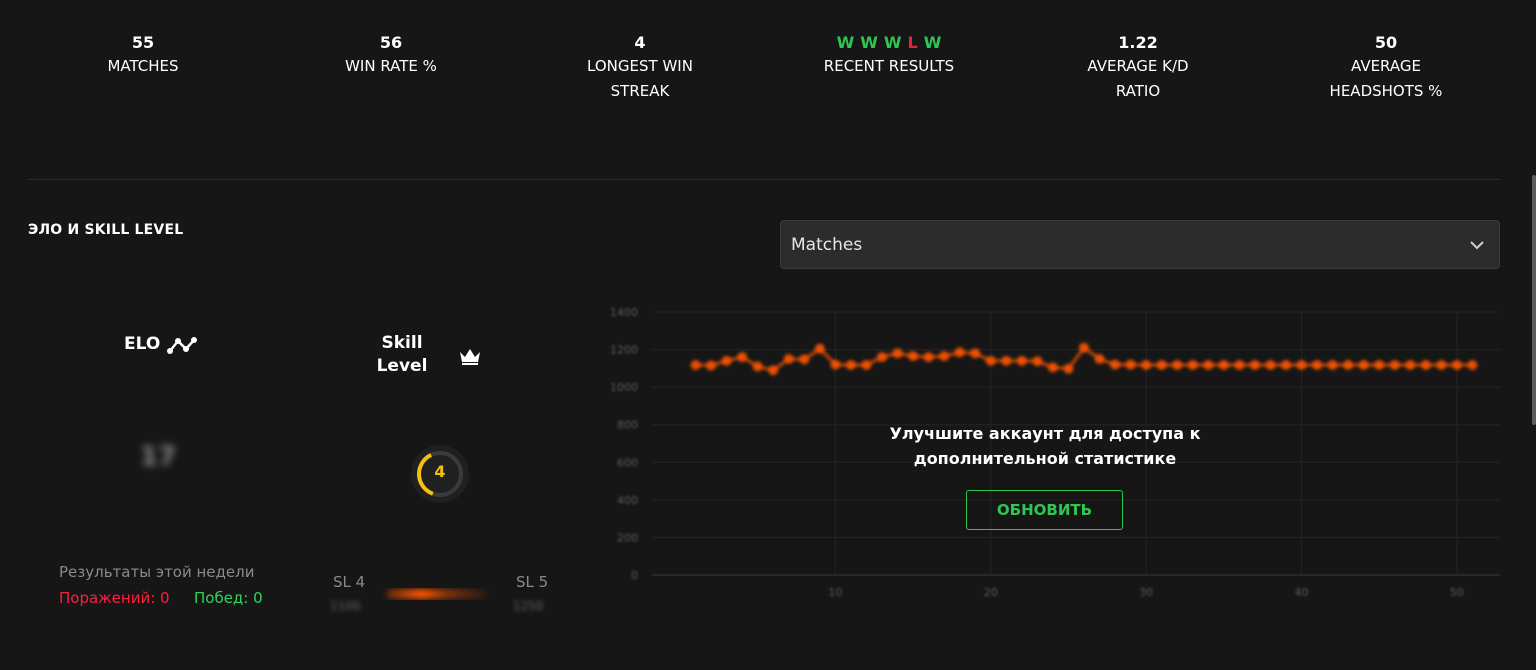 Image resolution: width=1536 pixels, height=670 pixels. I want to click on y-tick-label: 400, so click(627, 500).